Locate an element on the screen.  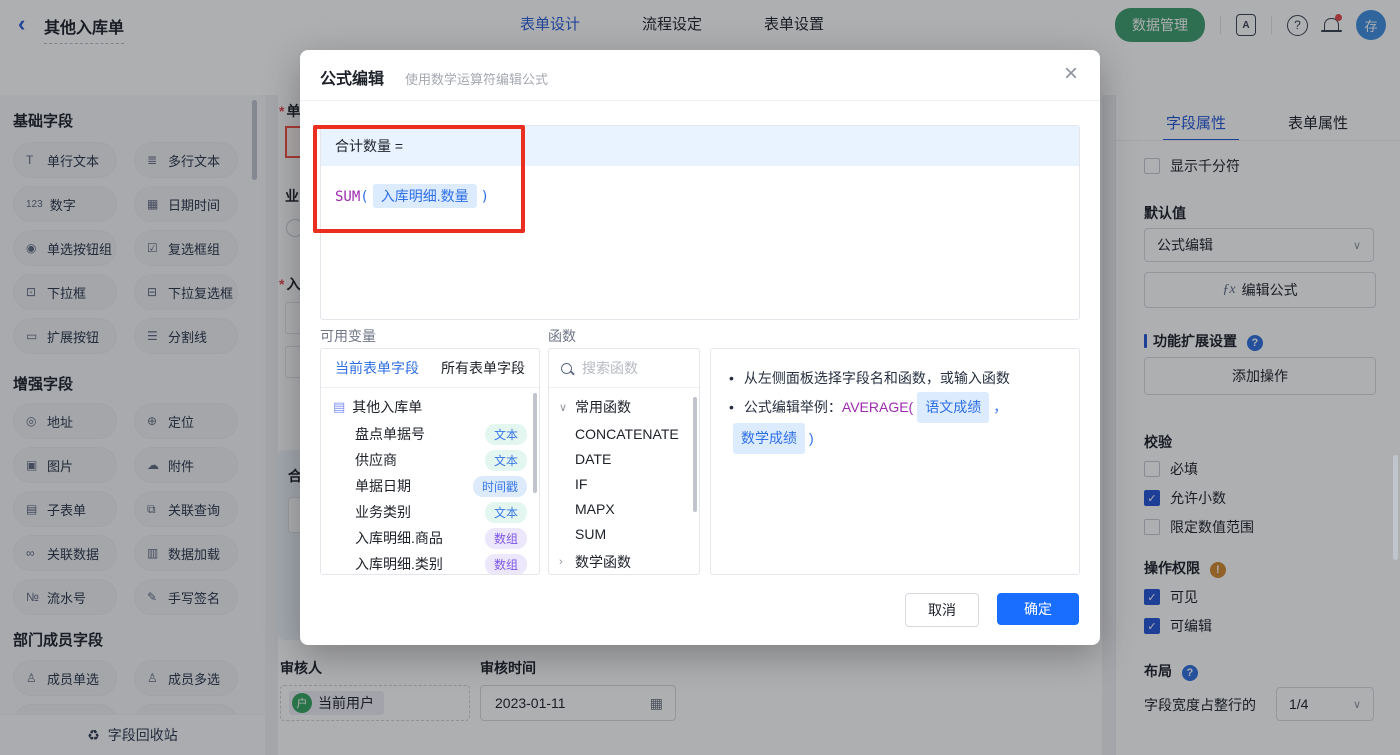
function-search is located at coordinates (624, 368).